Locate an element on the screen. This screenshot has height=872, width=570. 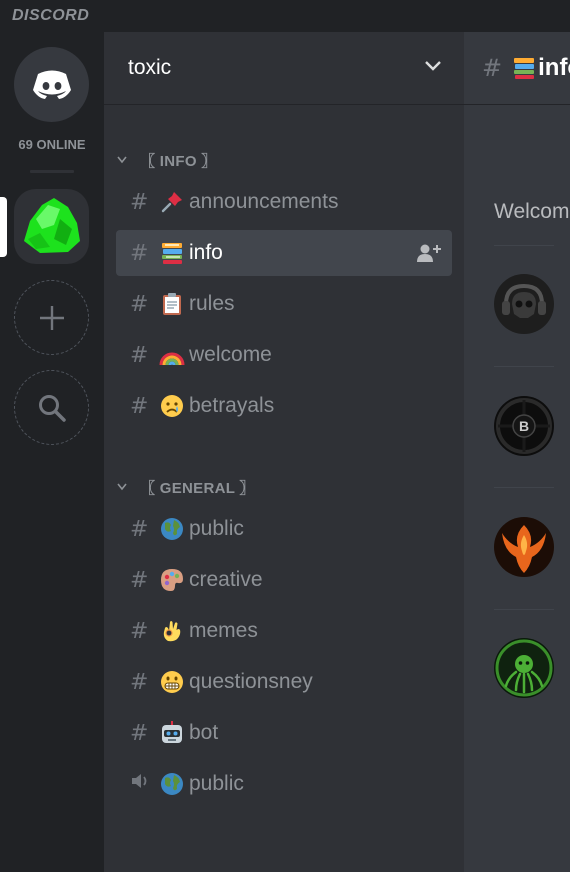
add-user-icon is located at coordinates (429, 253).